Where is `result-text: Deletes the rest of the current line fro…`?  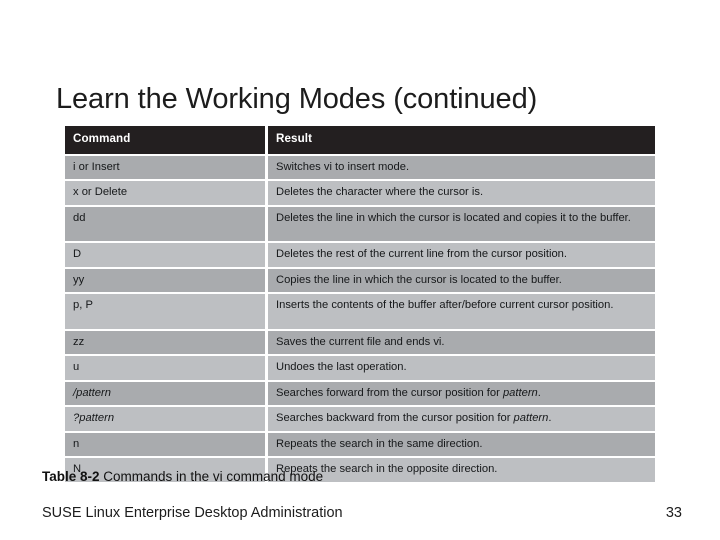
result-text: Deletes the rest of the current line fro… is located at coordinates (422, 254).